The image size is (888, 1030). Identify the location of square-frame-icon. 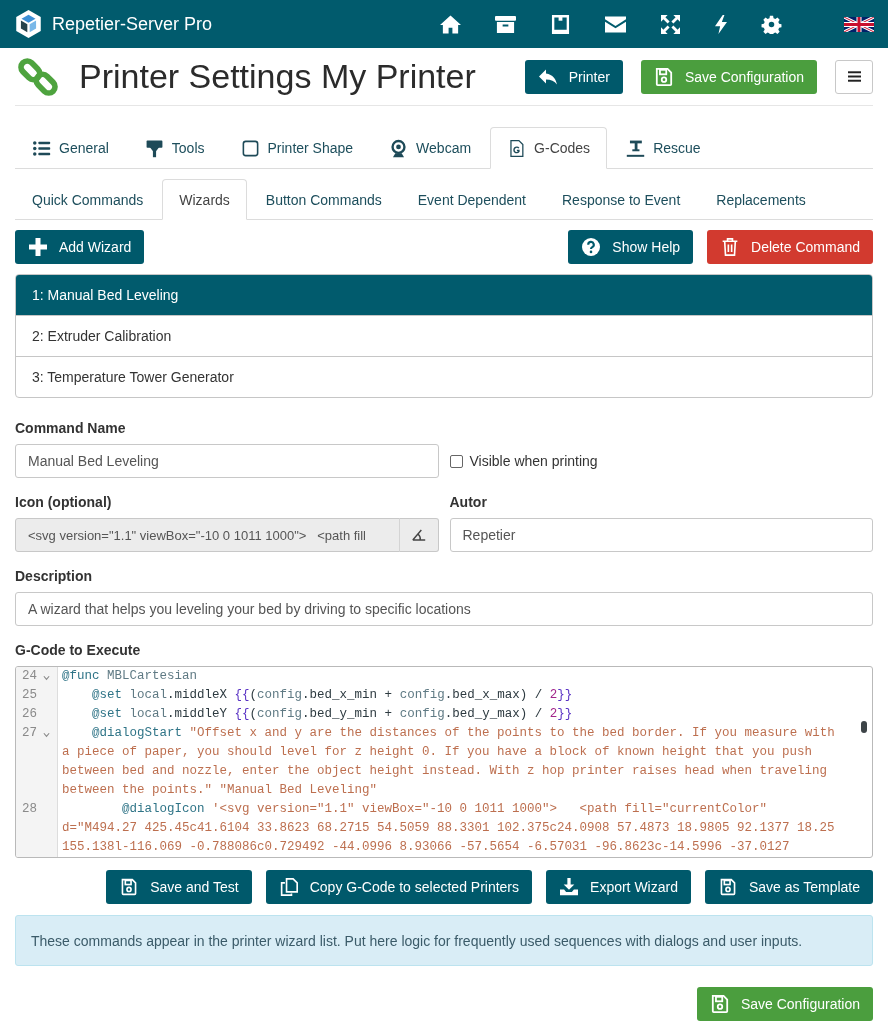
(560, 24).